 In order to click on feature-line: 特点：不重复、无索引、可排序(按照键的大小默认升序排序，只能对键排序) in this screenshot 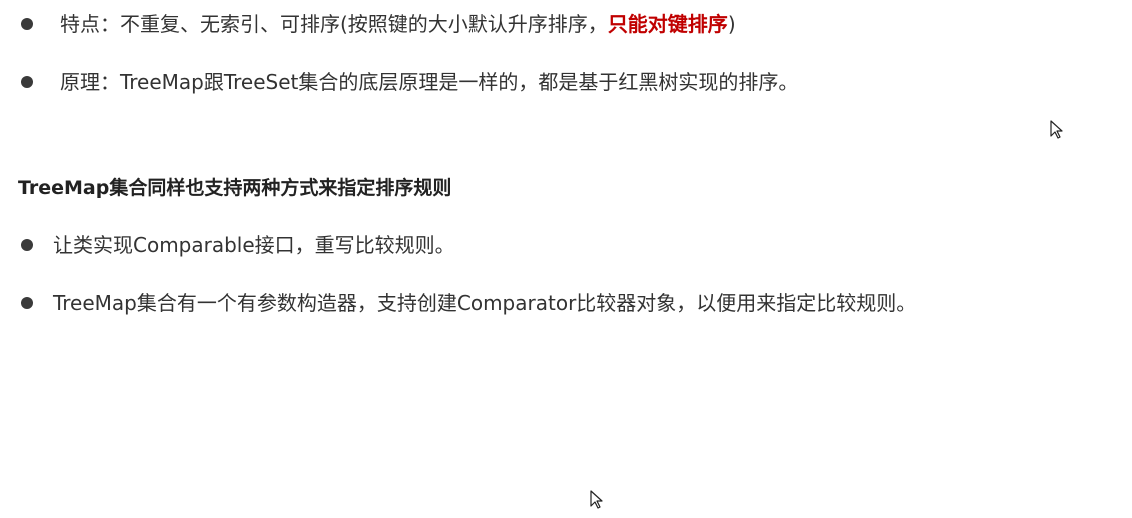, I will do `click(398, 24)`.